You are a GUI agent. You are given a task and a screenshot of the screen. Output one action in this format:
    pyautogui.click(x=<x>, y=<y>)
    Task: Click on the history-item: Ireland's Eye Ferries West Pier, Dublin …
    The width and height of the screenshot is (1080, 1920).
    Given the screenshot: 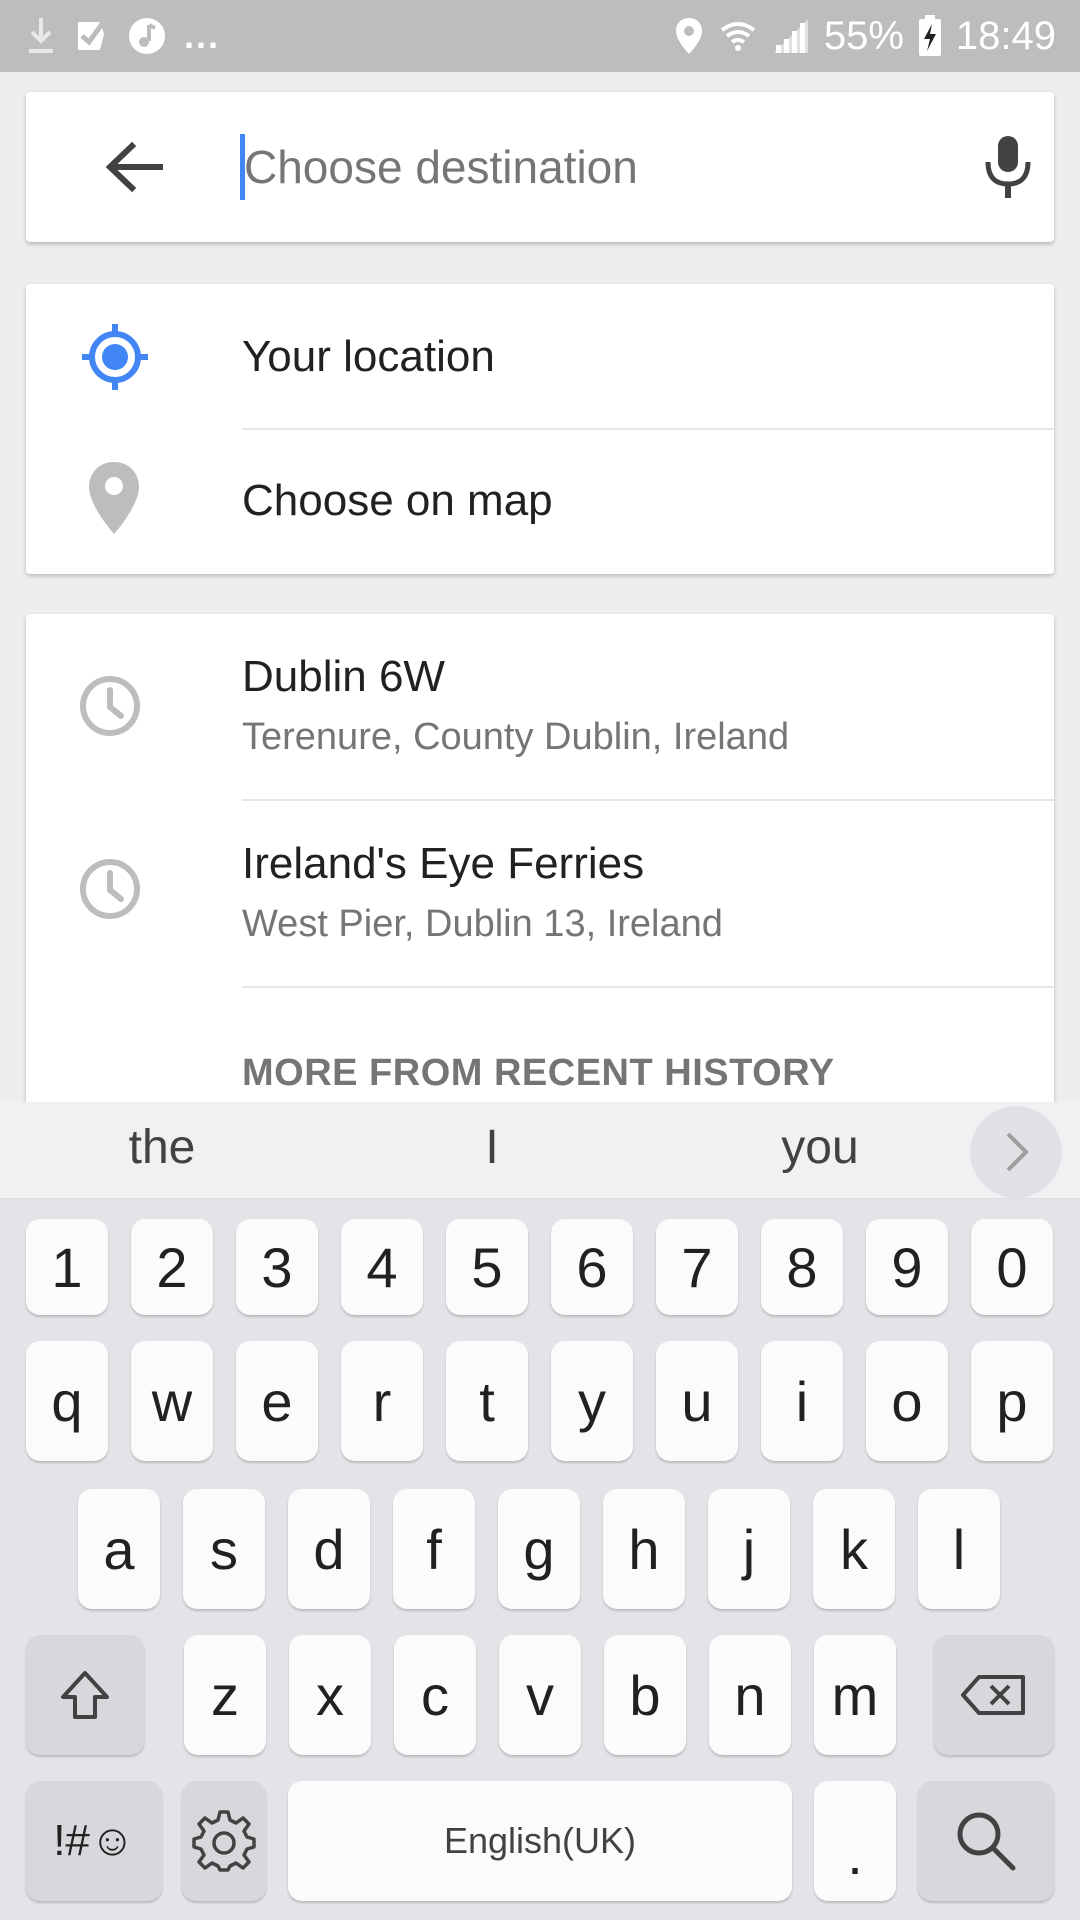 What is the action you would take?
    pyautogui.click(x=540, y=894)
    